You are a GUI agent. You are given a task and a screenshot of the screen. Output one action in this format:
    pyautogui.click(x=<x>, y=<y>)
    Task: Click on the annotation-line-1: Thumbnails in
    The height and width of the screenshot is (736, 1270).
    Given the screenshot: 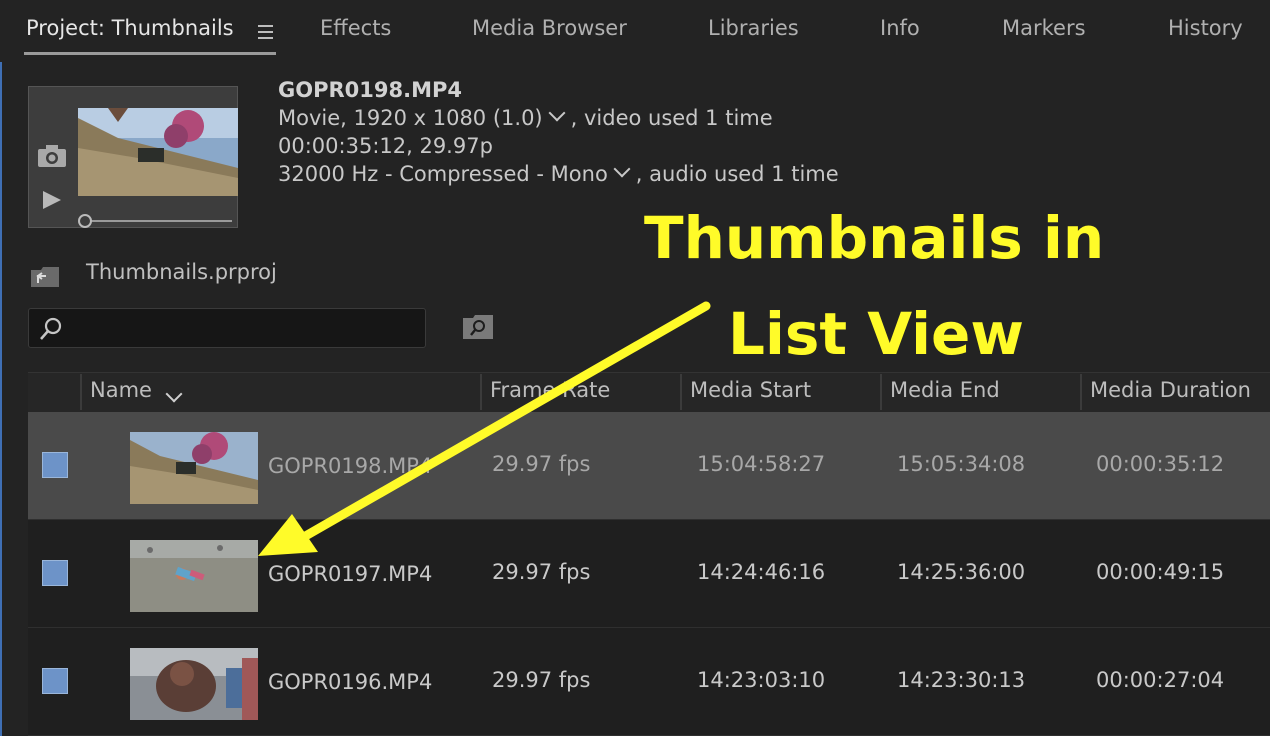 What is the action you would take?
    pyautogui.click(x=874, y=238)
    